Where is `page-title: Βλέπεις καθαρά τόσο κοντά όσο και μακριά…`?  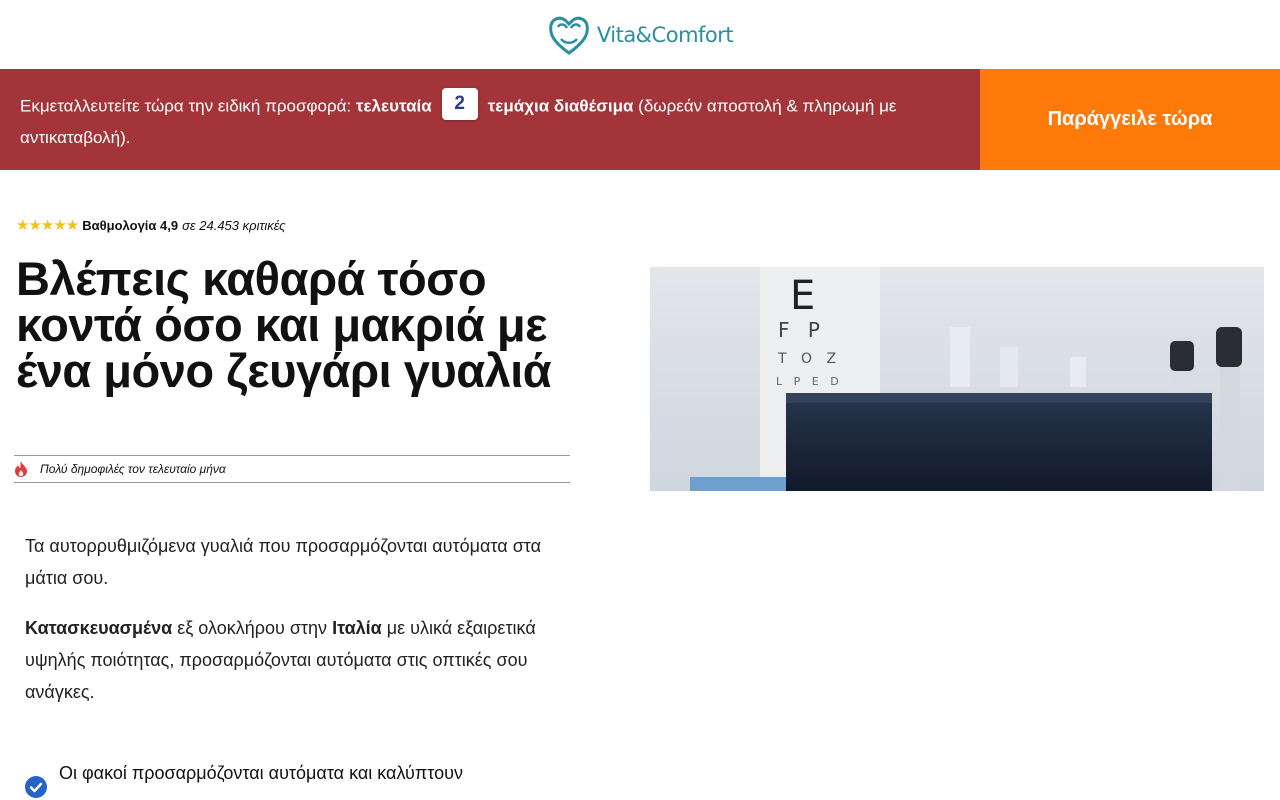
page-title: Βλέπεις καθαρά τόσο κοντά όσο και μακριά… is located at coordinates (284, 324).